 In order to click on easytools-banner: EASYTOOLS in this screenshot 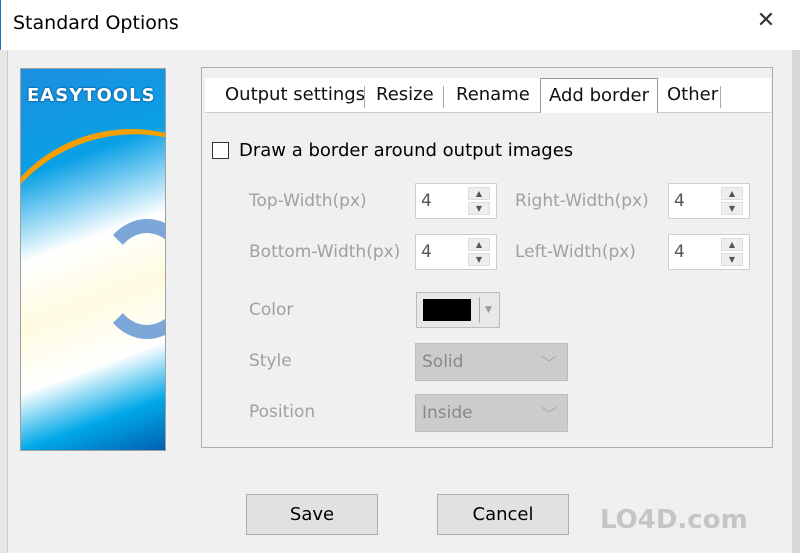, I will do `click(93, 259)`.